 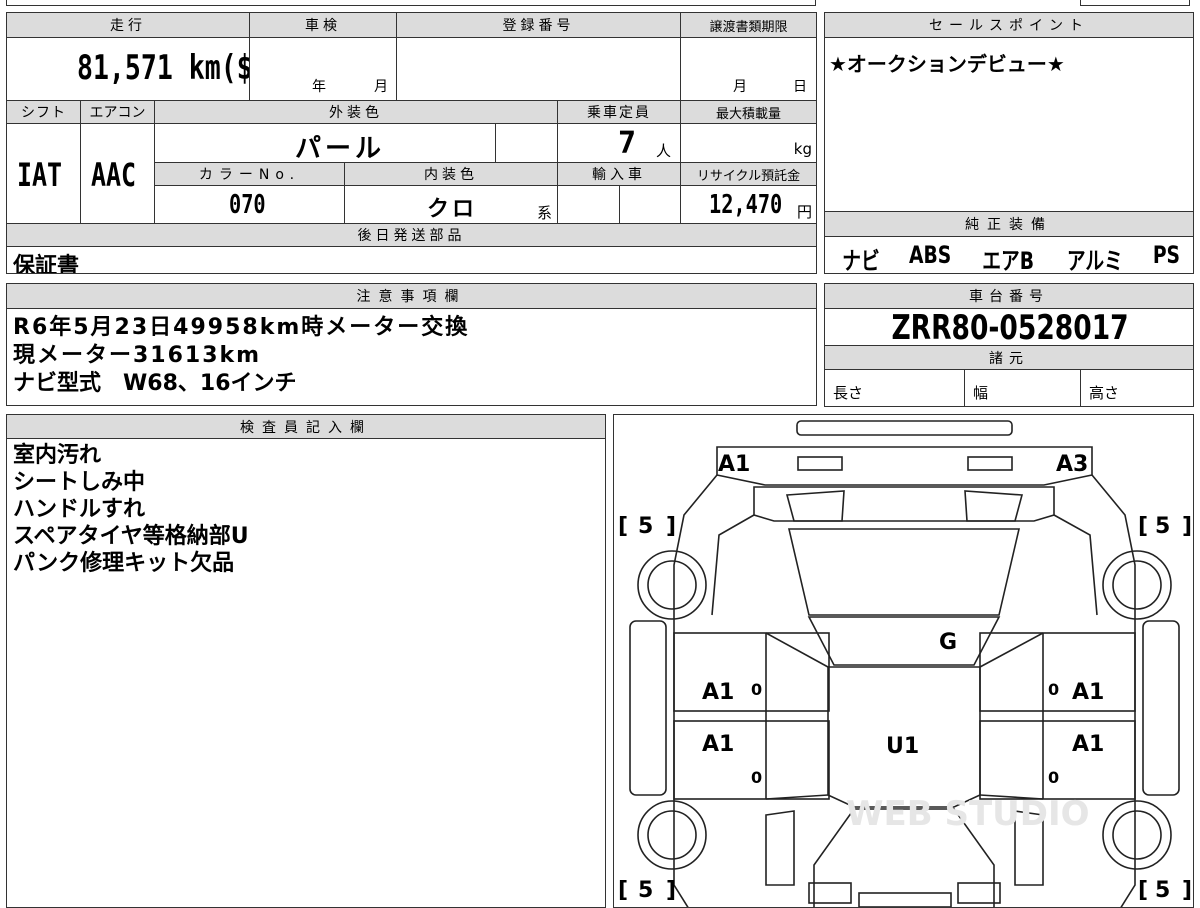 What do you see at coordinates (46, 264) in the screenshot?
I see `later-parts-value: 保証書` at bounding box center [46, 264].